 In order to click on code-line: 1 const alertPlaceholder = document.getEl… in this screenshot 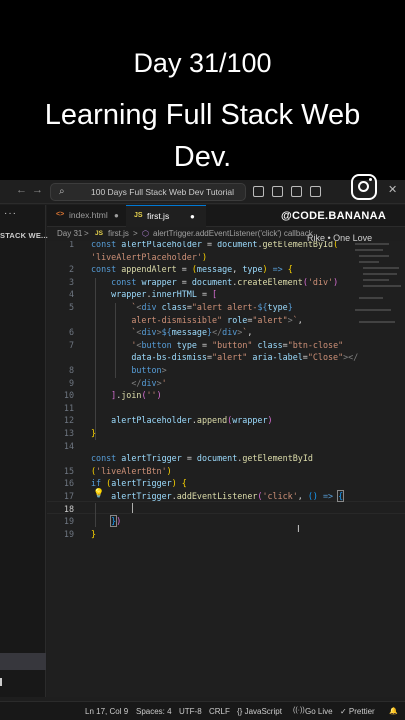, I will do `click(203, 245)`.